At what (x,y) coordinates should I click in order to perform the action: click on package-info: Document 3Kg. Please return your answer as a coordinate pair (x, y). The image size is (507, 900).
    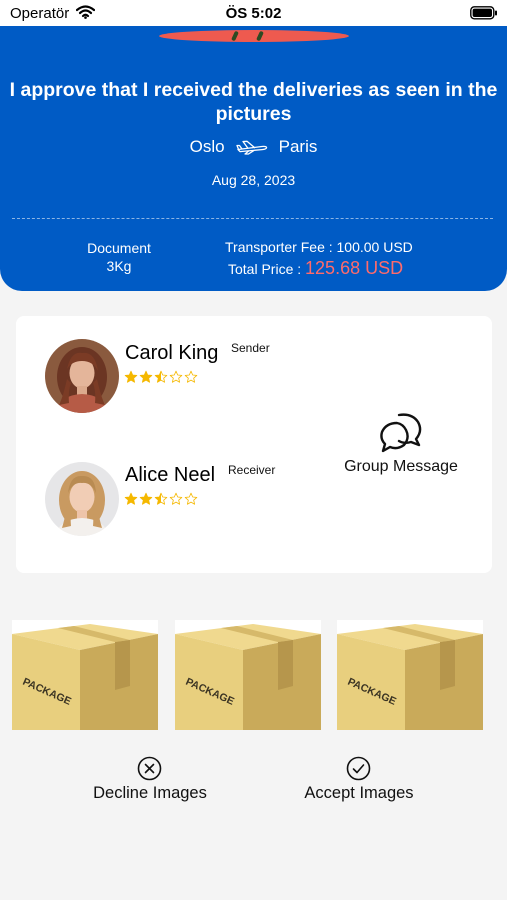
    Looking at the image, I should click on (119, 257).